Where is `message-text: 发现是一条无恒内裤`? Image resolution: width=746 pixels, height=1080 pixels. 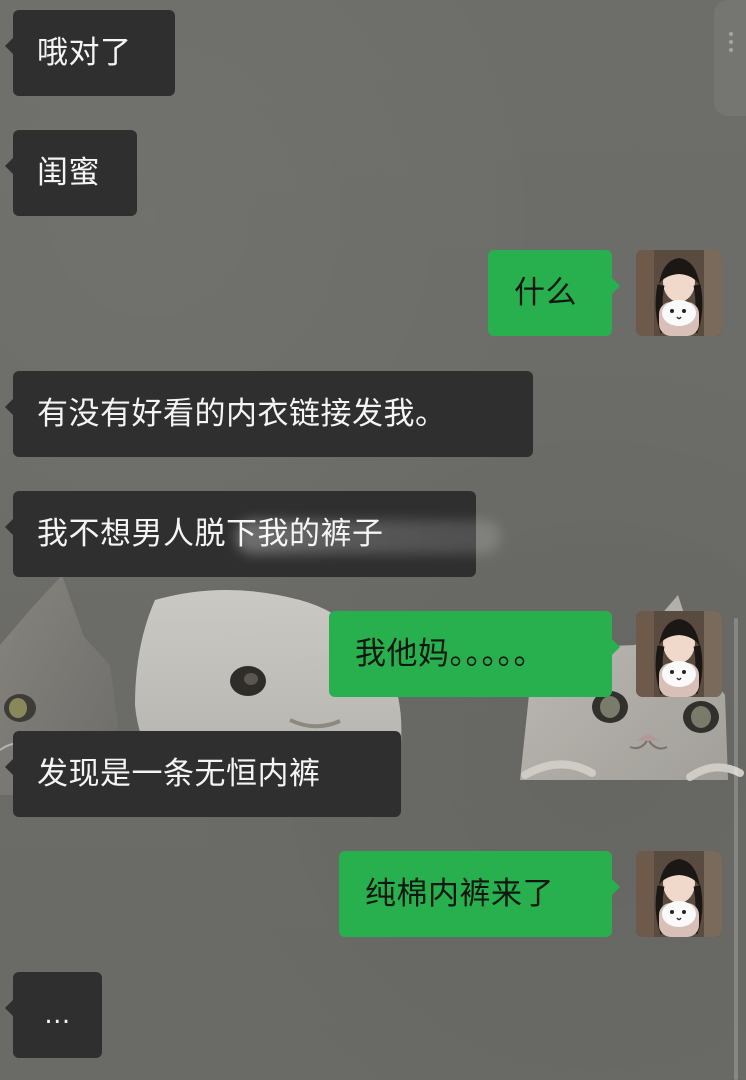
message-text: 发现是一条无恒内裤 is located at coordinates (179, 773).